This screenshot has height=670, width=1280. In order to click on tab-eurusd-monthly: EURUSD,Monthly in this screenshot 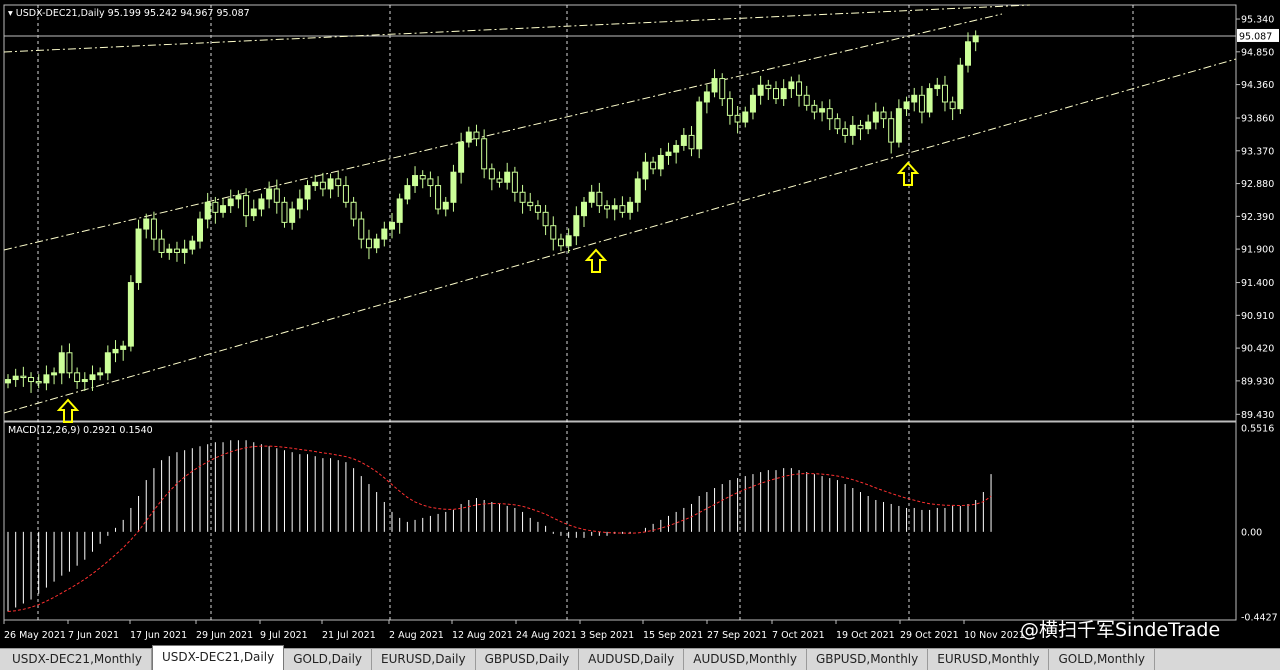, I will do `click(989, 659)`.